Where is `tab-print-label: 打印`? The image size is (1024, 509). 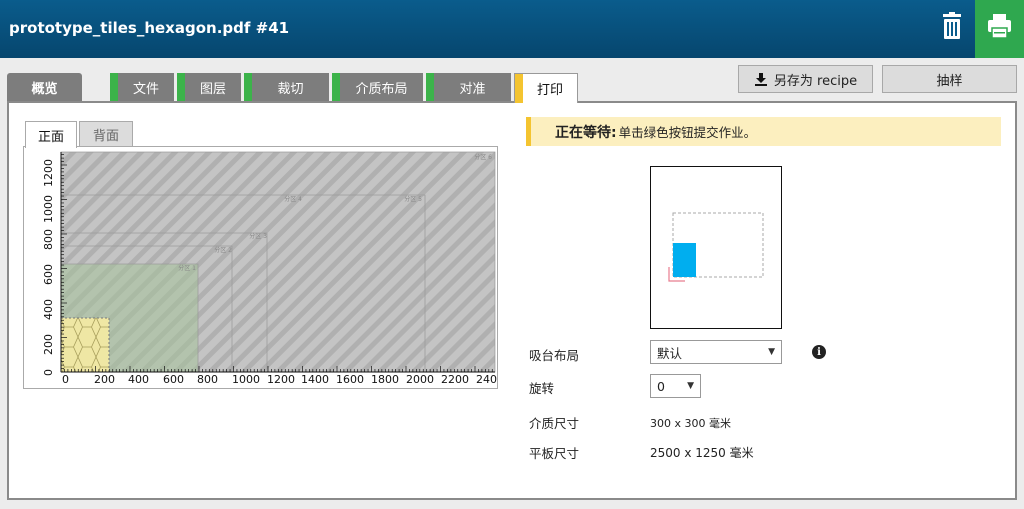 tab-print-label: 打印 is located at coordinates (549, 90).